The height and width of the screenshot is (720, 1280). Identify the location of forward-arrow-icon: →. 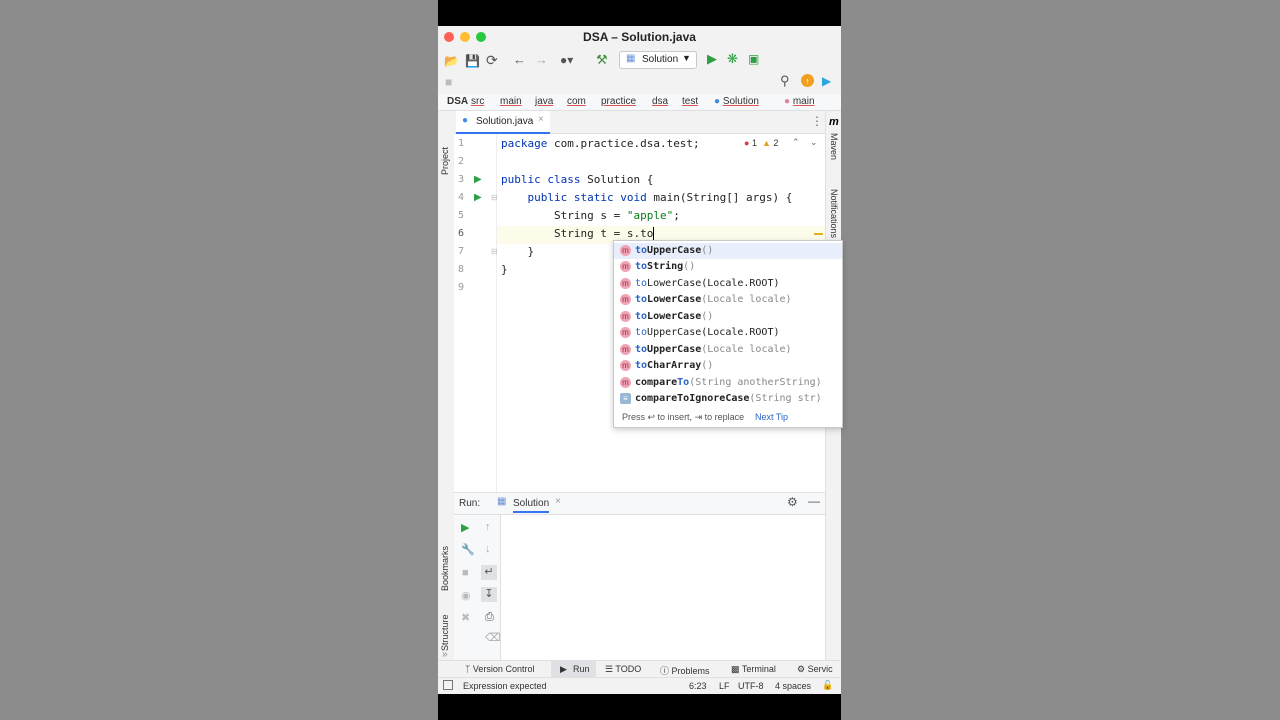
(541, 60).